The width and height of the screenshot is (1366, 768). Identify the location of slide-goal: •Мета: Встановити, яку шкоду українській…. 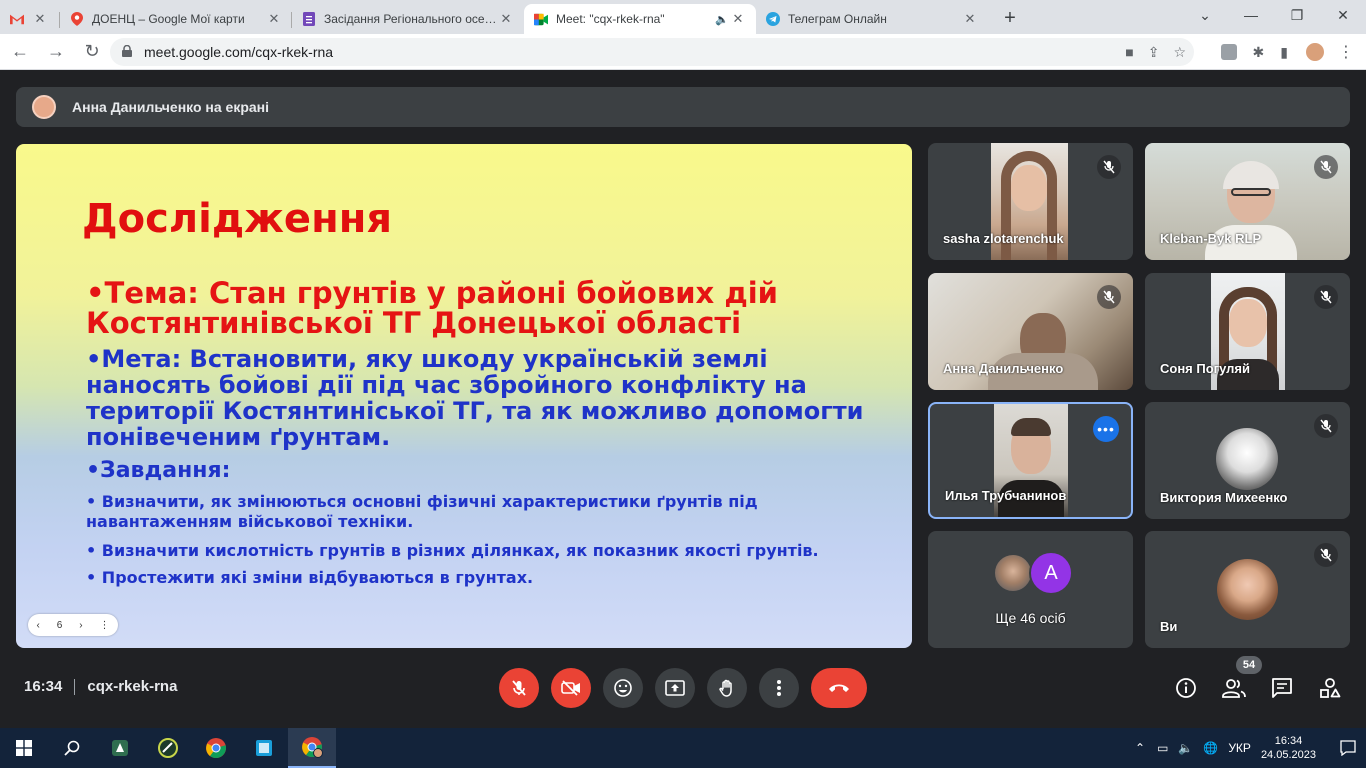
(475, 398).